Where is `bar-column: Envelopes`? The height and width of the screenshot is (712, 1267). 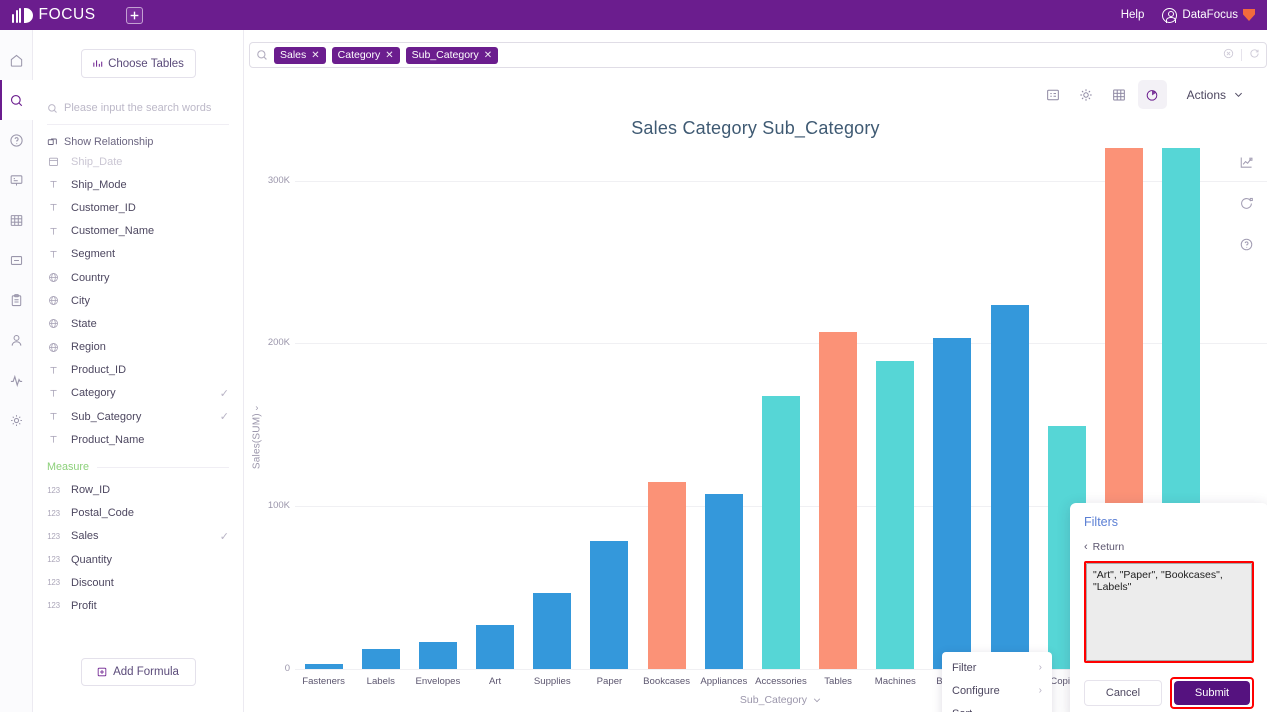 bar-column: Envelopes is located at coordinates (437, 417).